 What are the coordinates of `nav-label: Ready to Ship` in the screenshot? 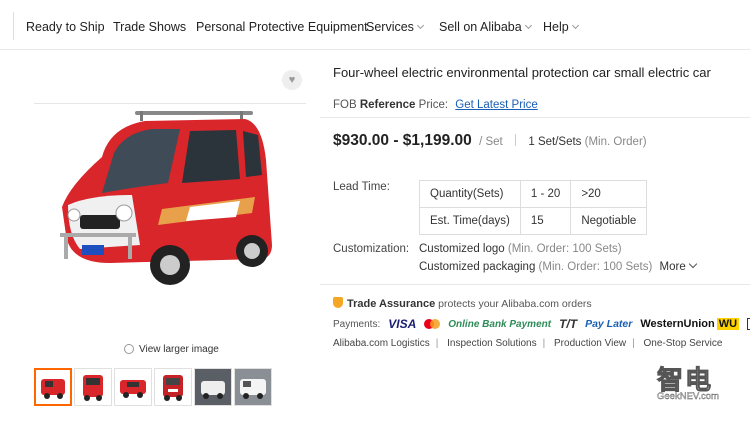 It's located at (65, 27).